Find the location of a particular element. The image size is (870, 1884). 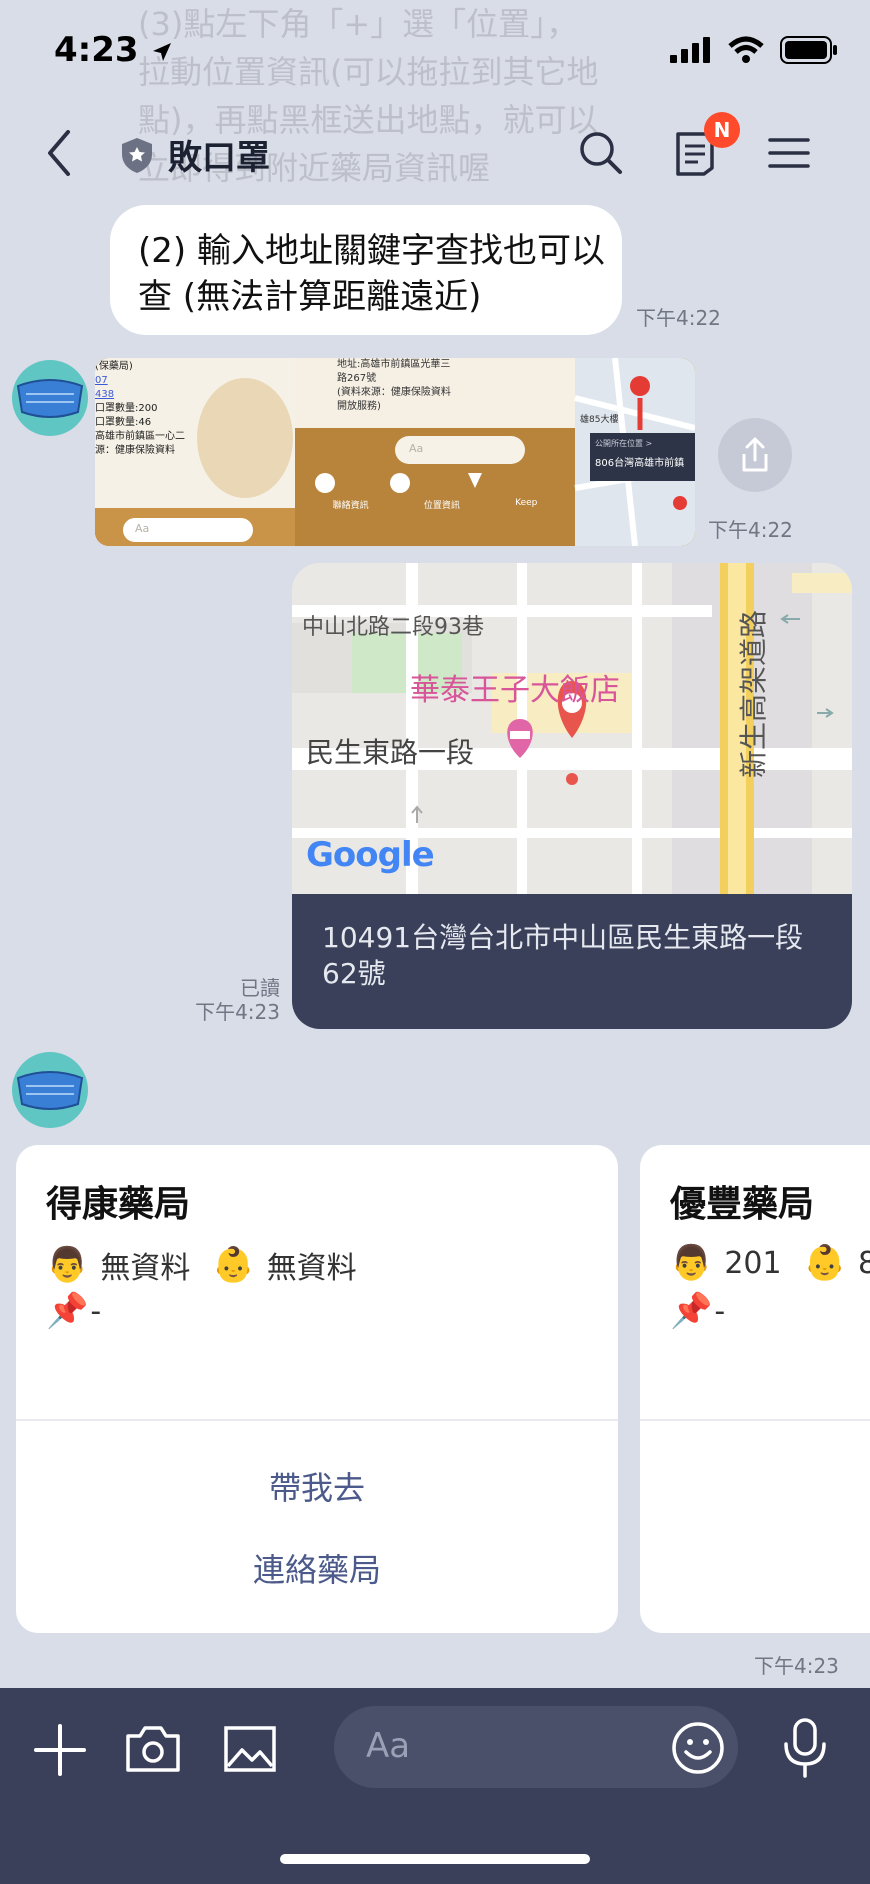

screenshot-popup-address: 806台灣高雄市前鎮 is located at coordinates (640, 463).